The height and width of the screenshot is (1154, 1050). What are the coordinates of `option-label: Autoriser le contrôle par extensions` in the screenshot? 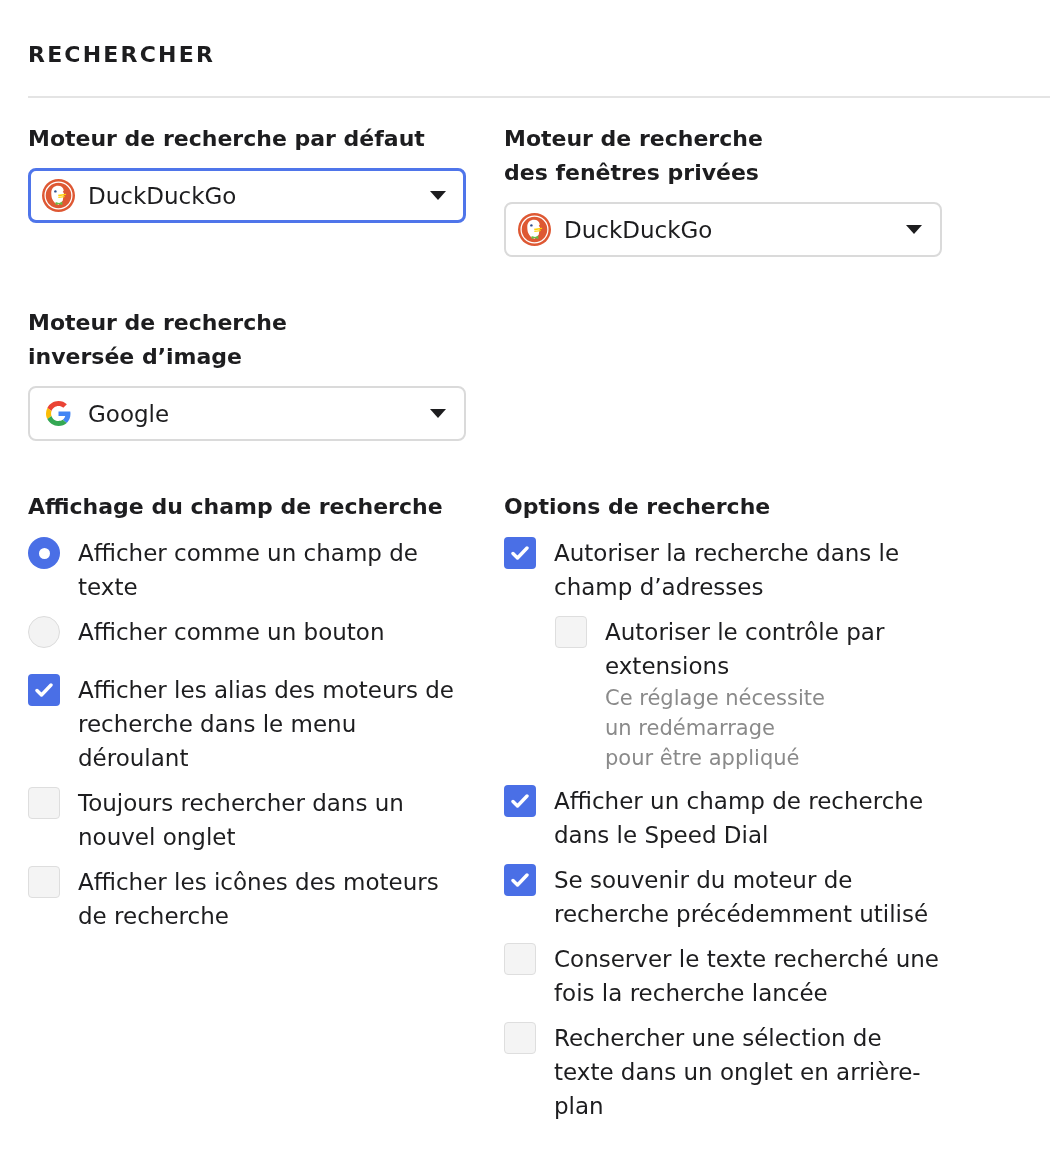 It's located at (745, 649).